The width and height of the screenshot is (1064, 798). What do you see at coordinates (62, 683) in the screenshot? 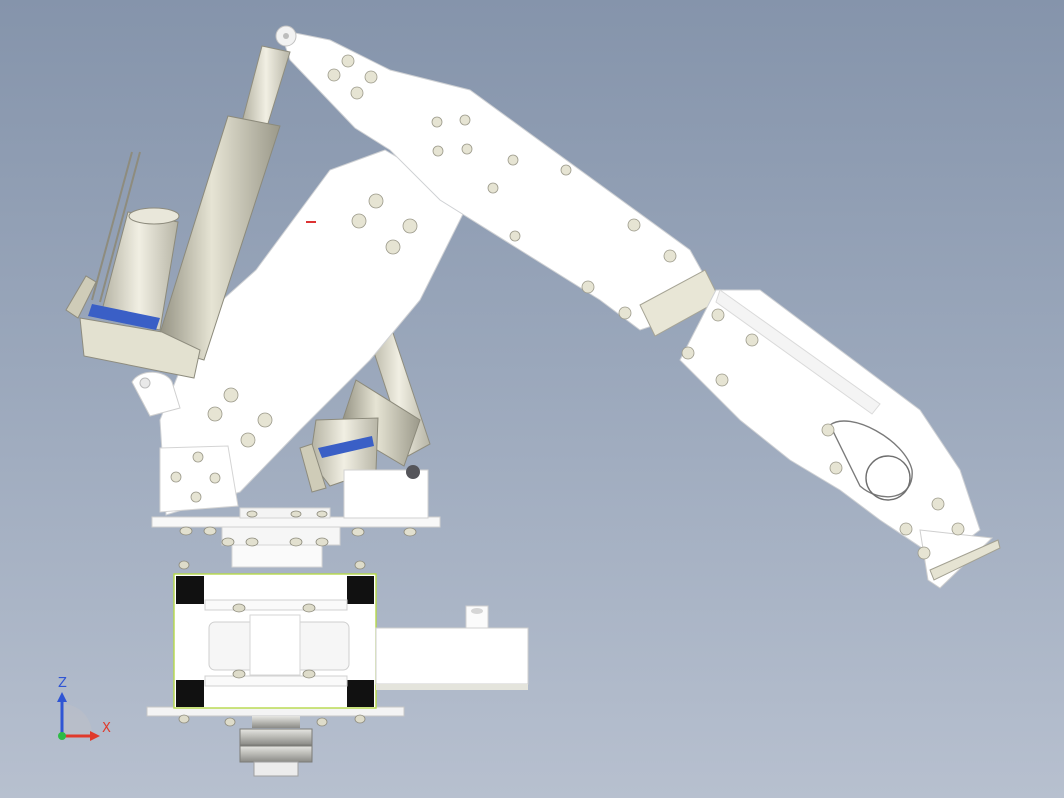
I see `axis-label-z: Z` at bounding box center [62, 683].